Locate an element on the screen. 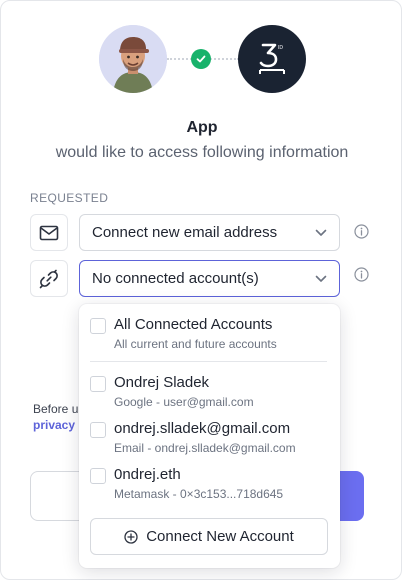 The width and height of the screenshot is (402, 580). checkmark-icon is located at coordinates (201, 59).